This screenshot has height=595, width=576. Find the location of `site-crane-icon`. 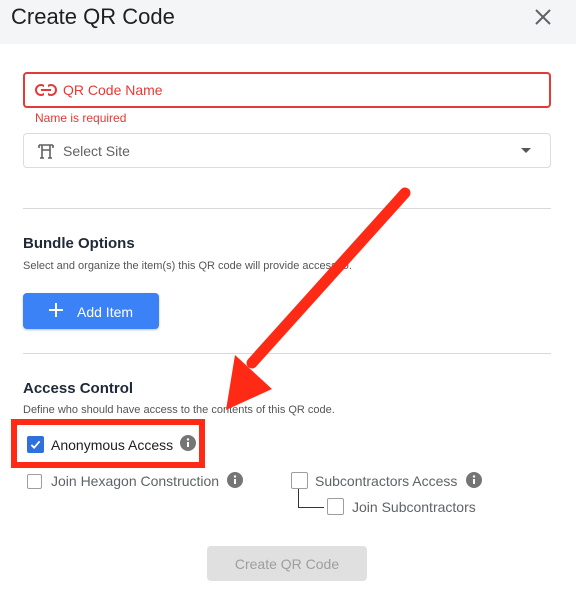

site-crane-icon is located at coordinates (46, 151).